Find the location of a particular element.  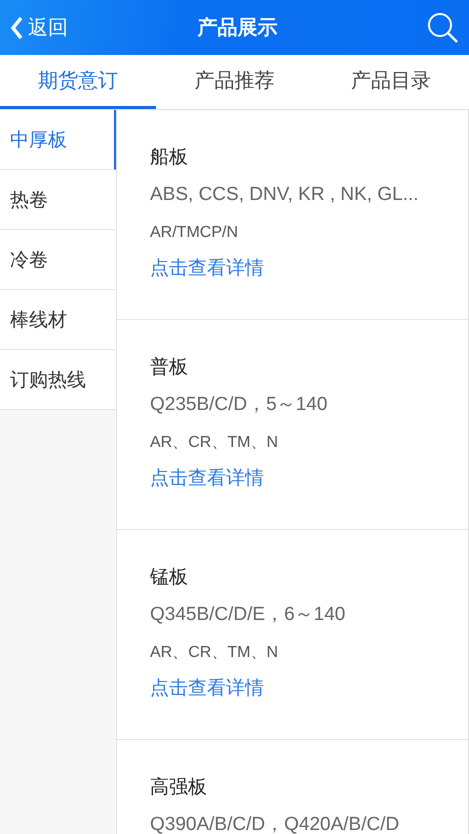

sidebar-item: 订购热线 is located at coordinates (58, 380).